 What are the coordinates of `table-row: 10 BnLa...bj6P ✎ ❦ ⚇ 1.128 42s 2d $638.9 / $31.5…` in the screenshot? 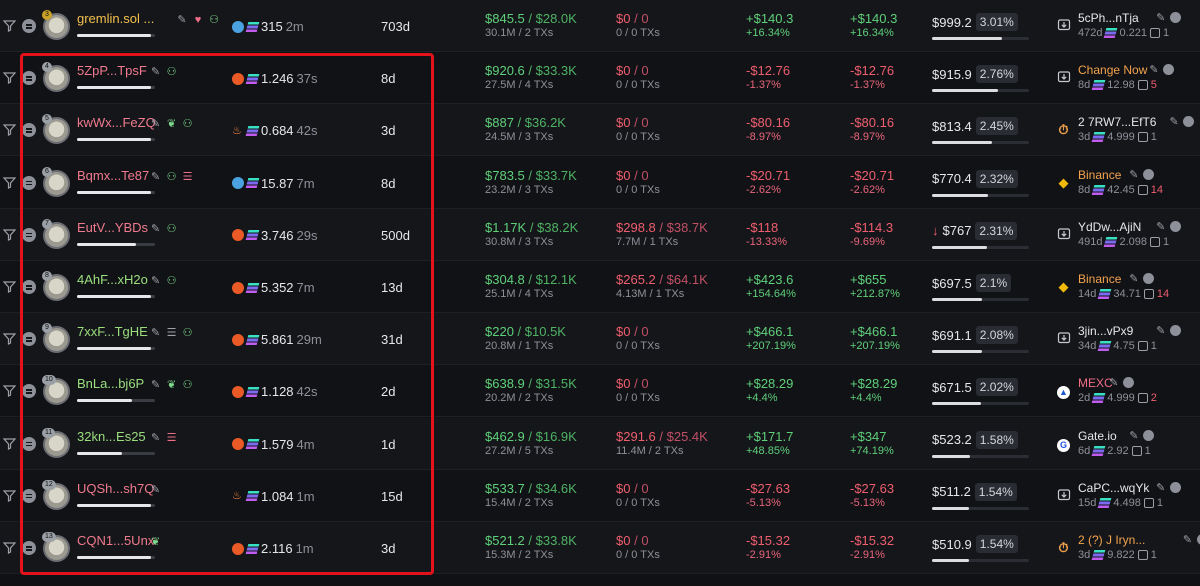 It's located at (600, 391).